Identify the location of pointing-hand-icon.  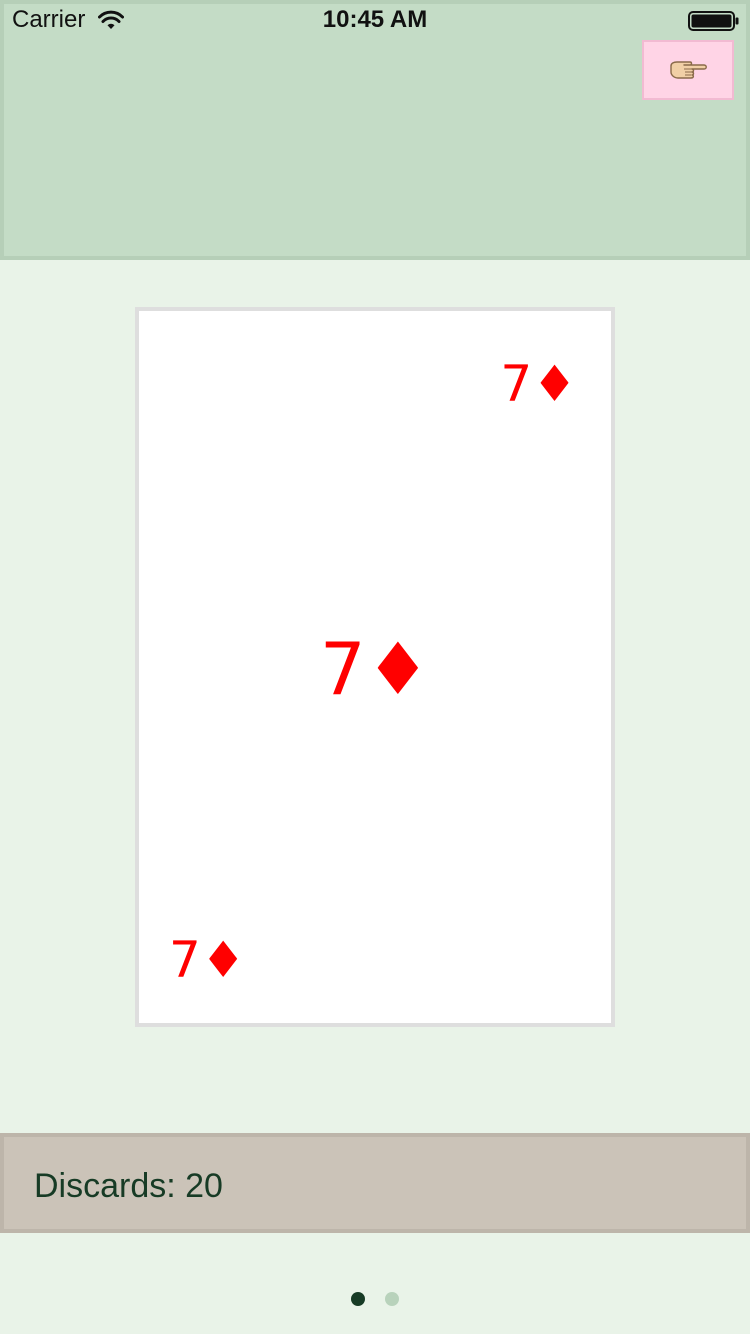
(688, 70).